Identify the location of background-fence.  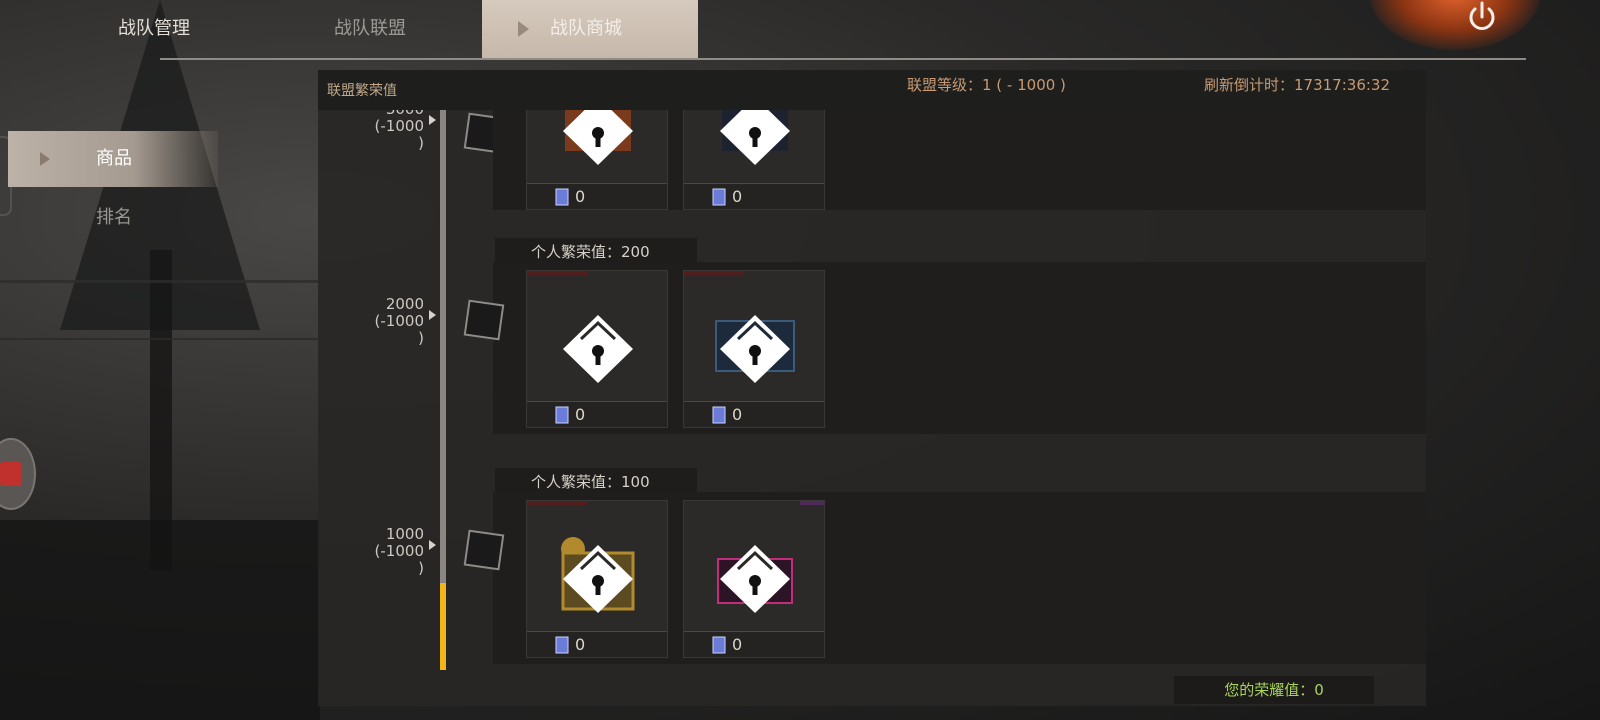
(160, 310).